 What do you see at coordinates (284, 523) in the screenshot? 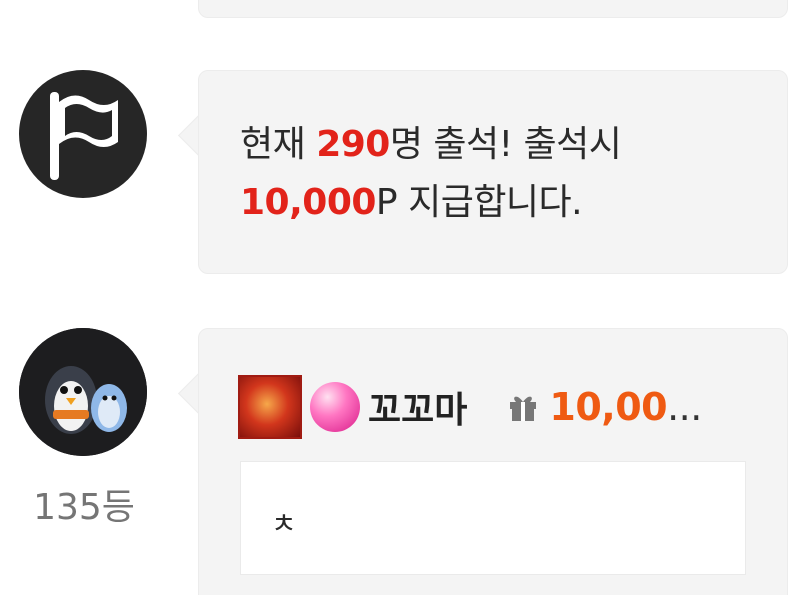
I see `message-text: ㅊ` at bounding box center [284, 523].